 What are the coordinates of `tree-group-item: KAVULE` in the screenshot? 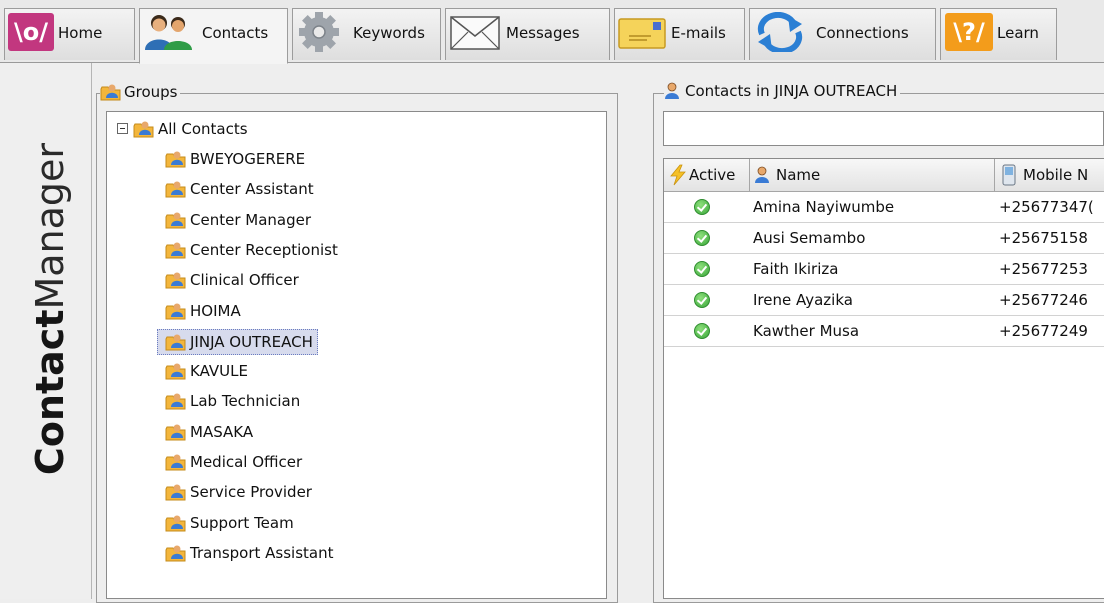 It's located at (206, 371).